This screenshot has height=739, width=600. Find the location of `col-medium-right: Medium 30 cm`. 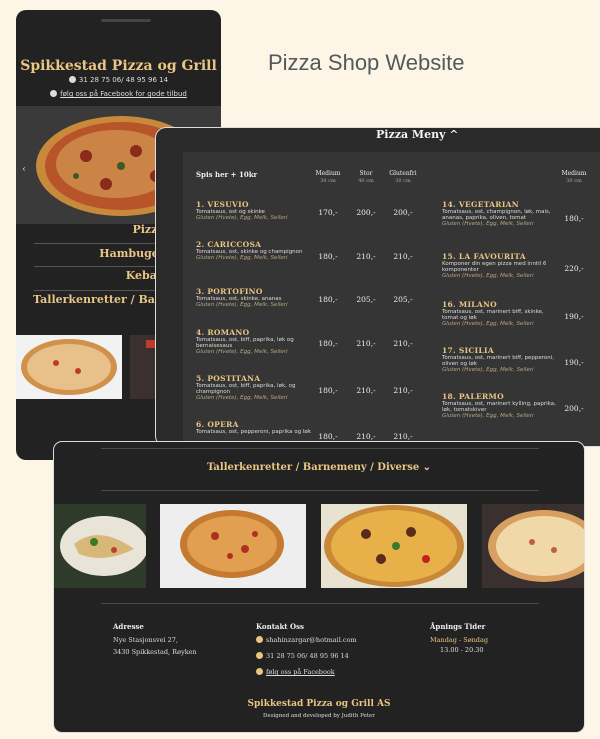

col-medium-right: Medium 30 cm is located at coordinates (574, 177).